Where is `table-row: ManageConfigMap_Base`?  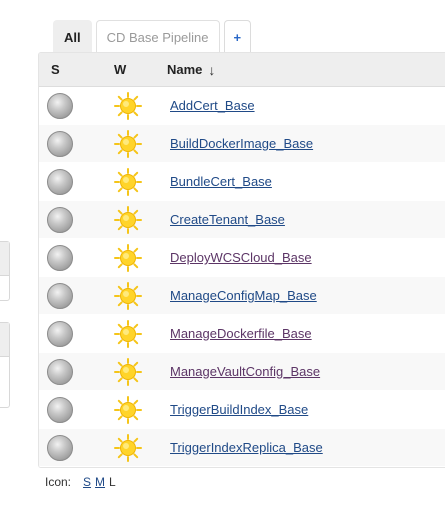
table-row: ManageConfigMap_Base is located at coordinates (242, 296).